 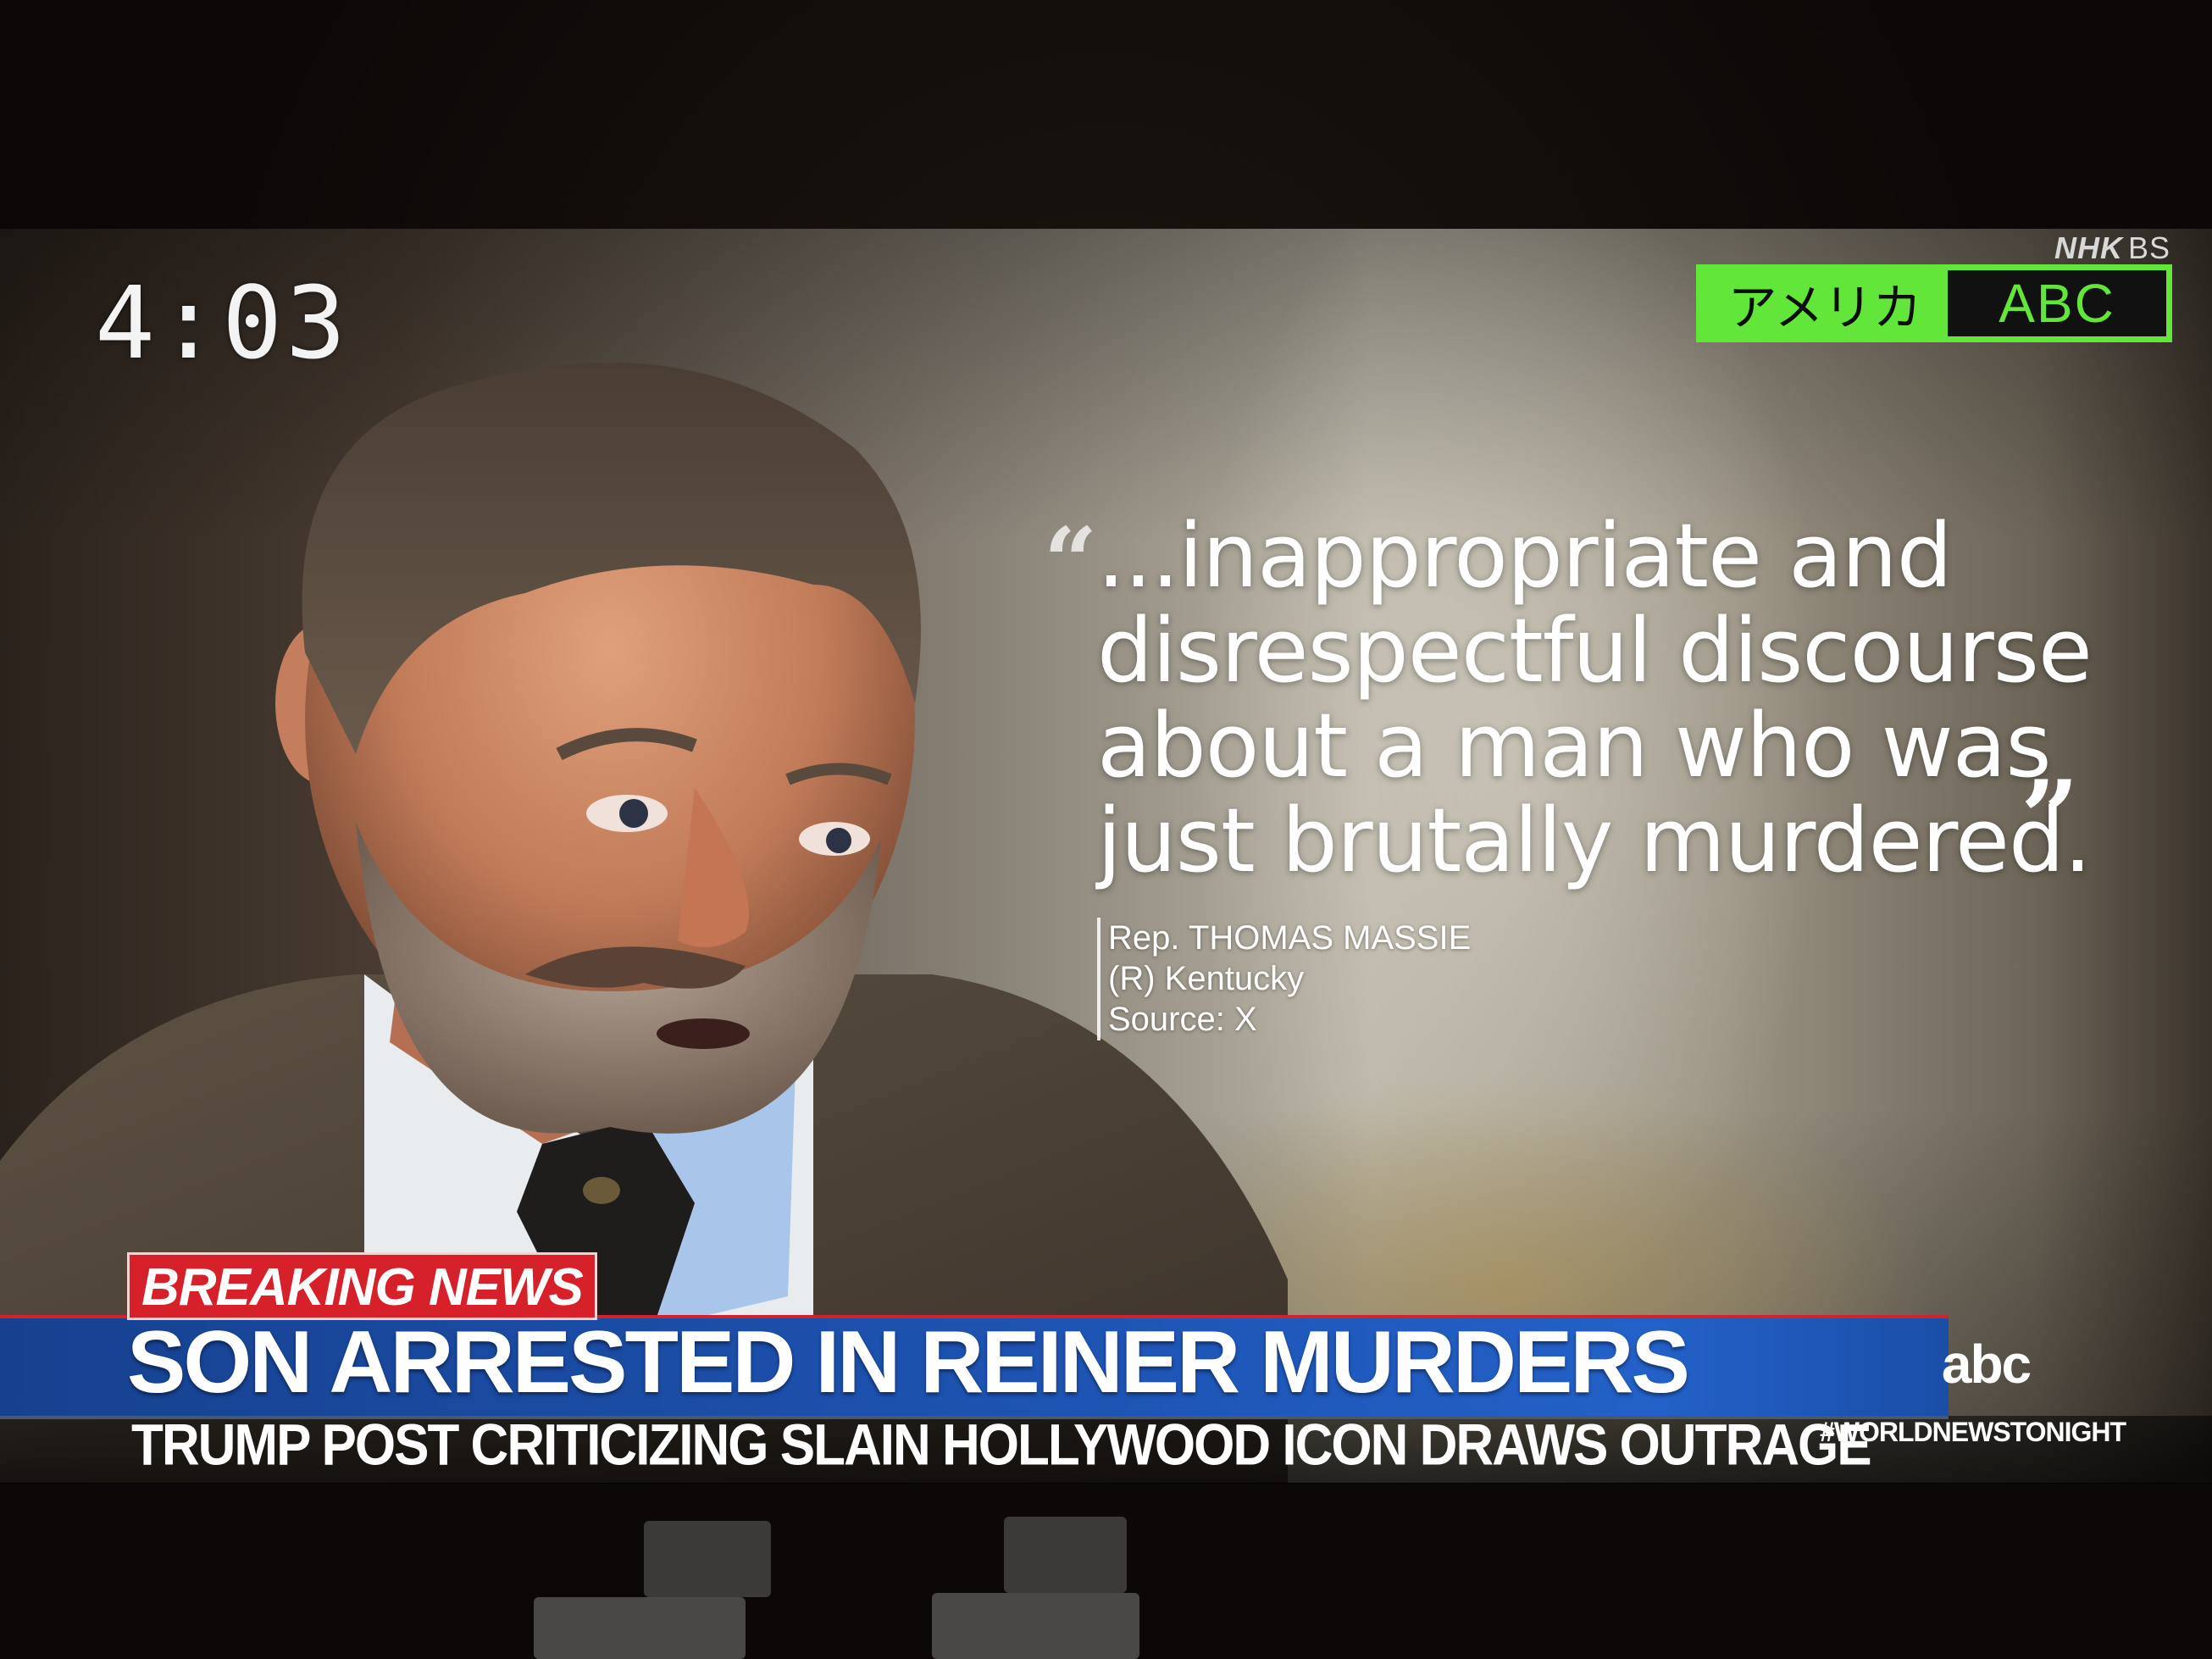 What do you see at coordinates (2057, 303) in the screenshot?
I see `source-network: ABC` at bounding box center [2057, 303].